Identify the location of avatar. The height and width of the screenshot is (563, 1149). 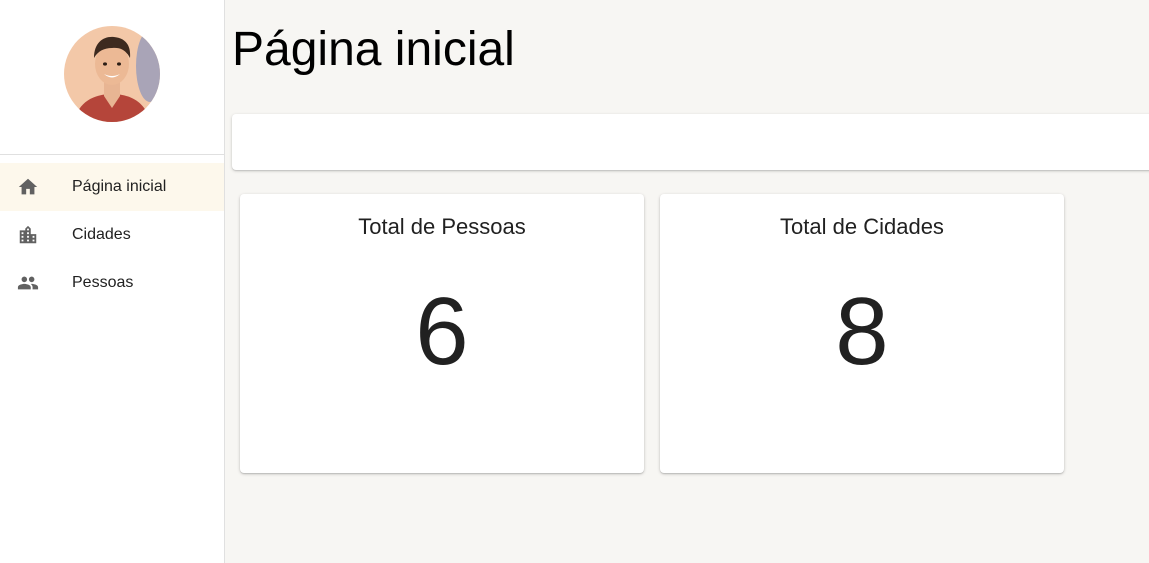
(112, 74).